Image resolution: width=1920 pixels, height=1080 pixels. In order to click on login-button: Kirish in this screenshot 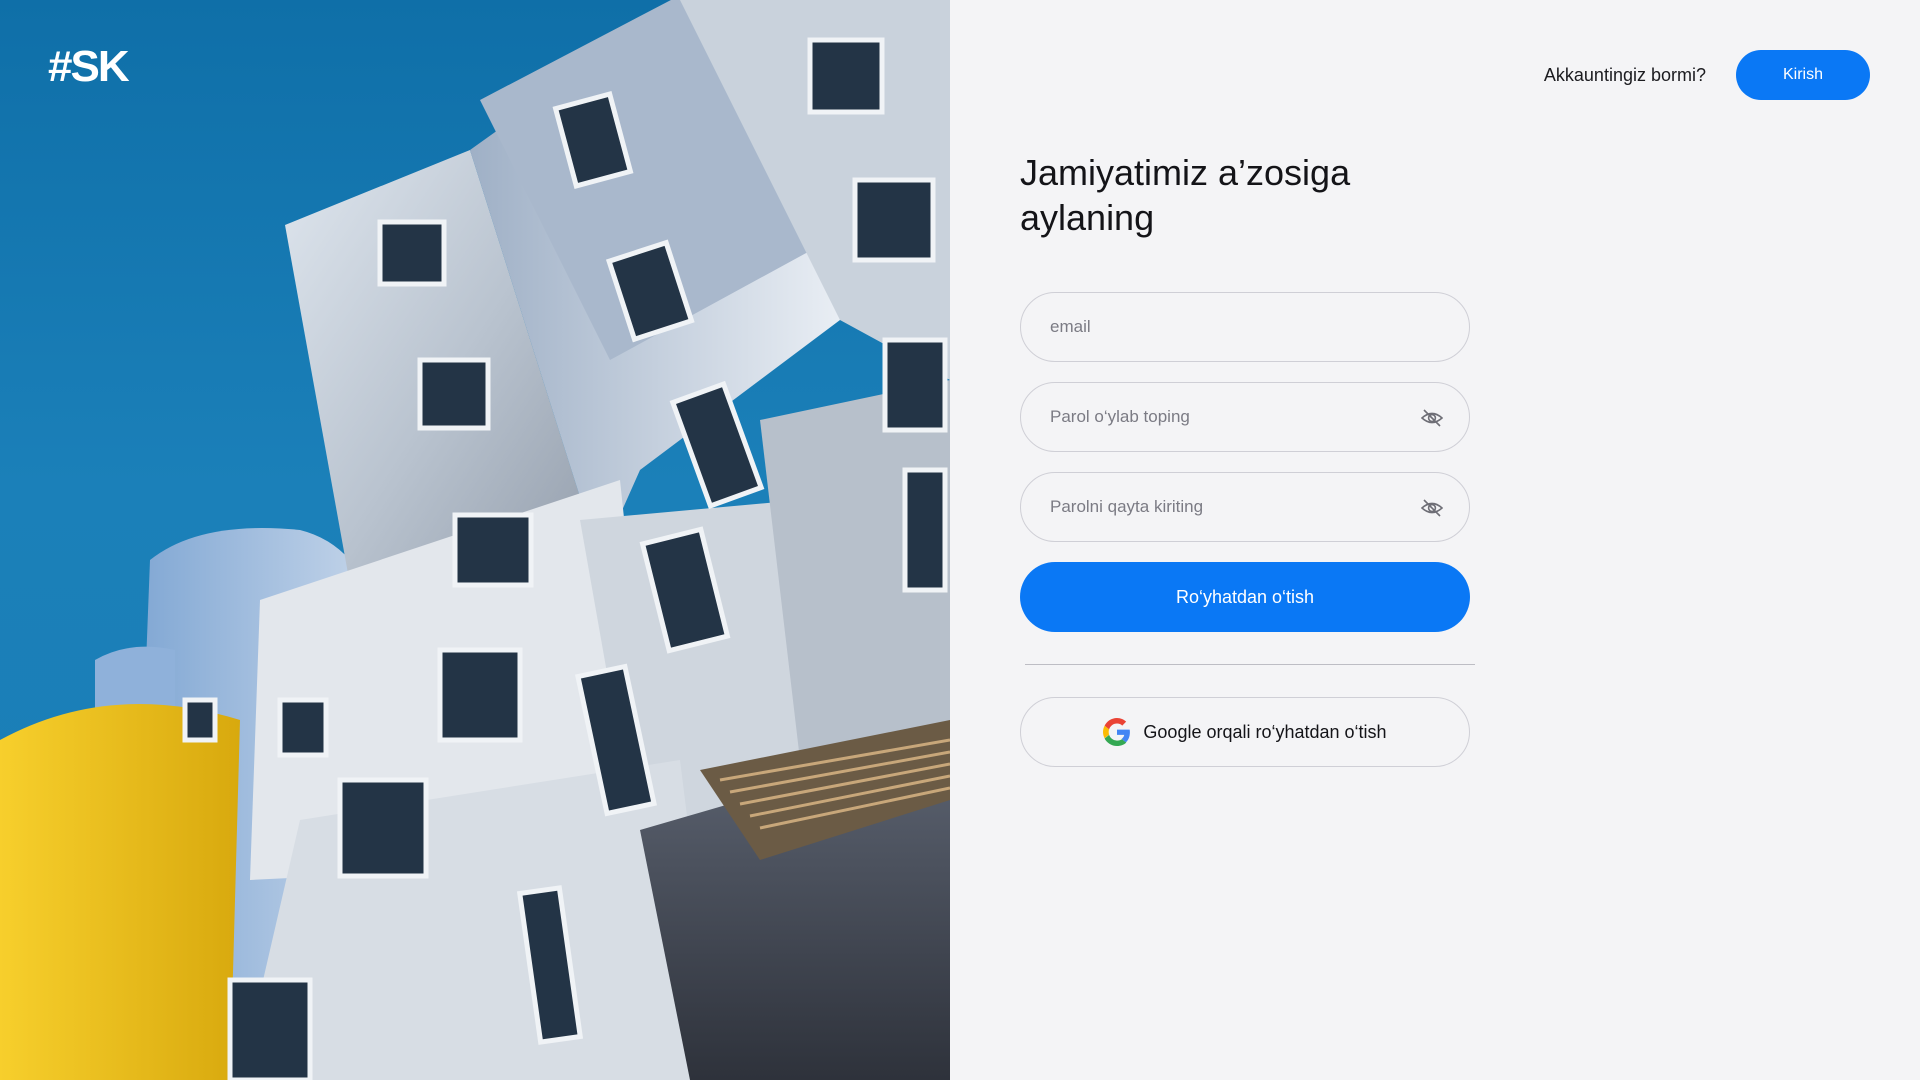, I will do `click(1803, 75)`.